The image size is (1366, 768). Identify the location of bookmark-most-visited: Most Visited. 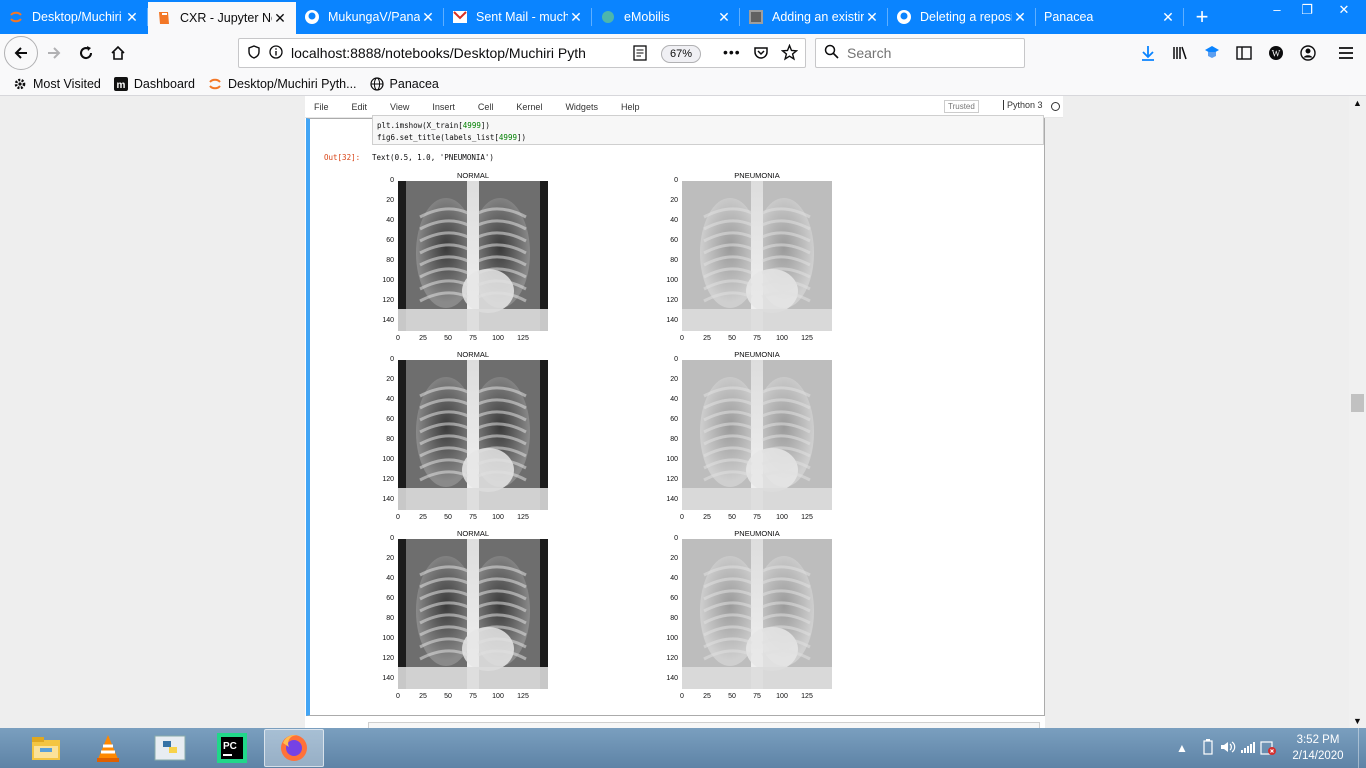
(56, 84).